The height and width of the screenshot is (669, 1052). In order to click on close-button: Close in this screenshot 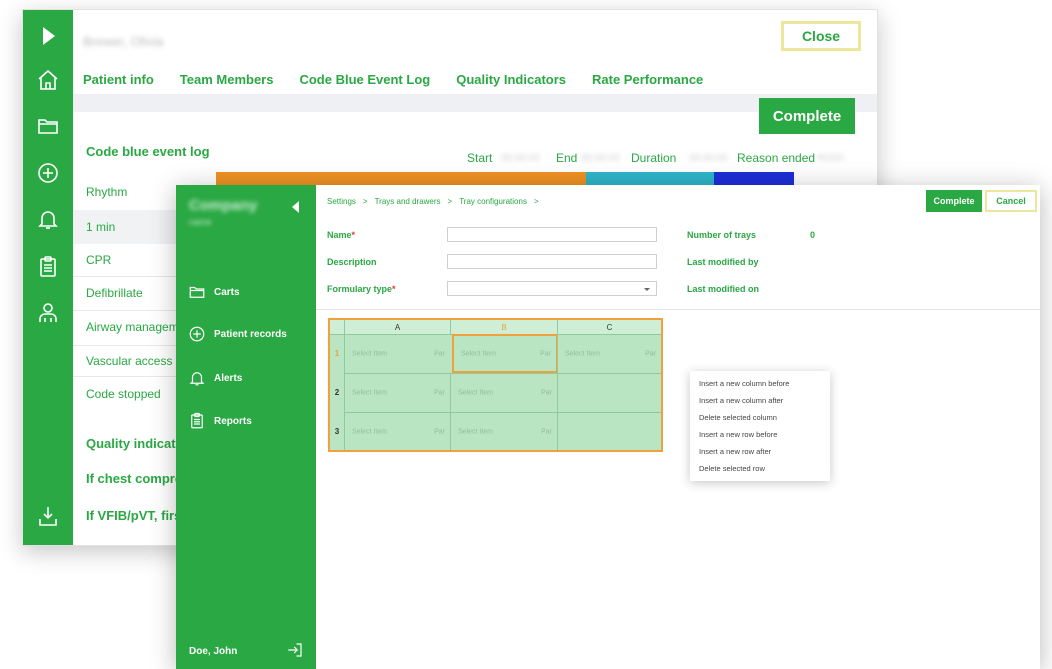, I will do `click(821, 36)`.